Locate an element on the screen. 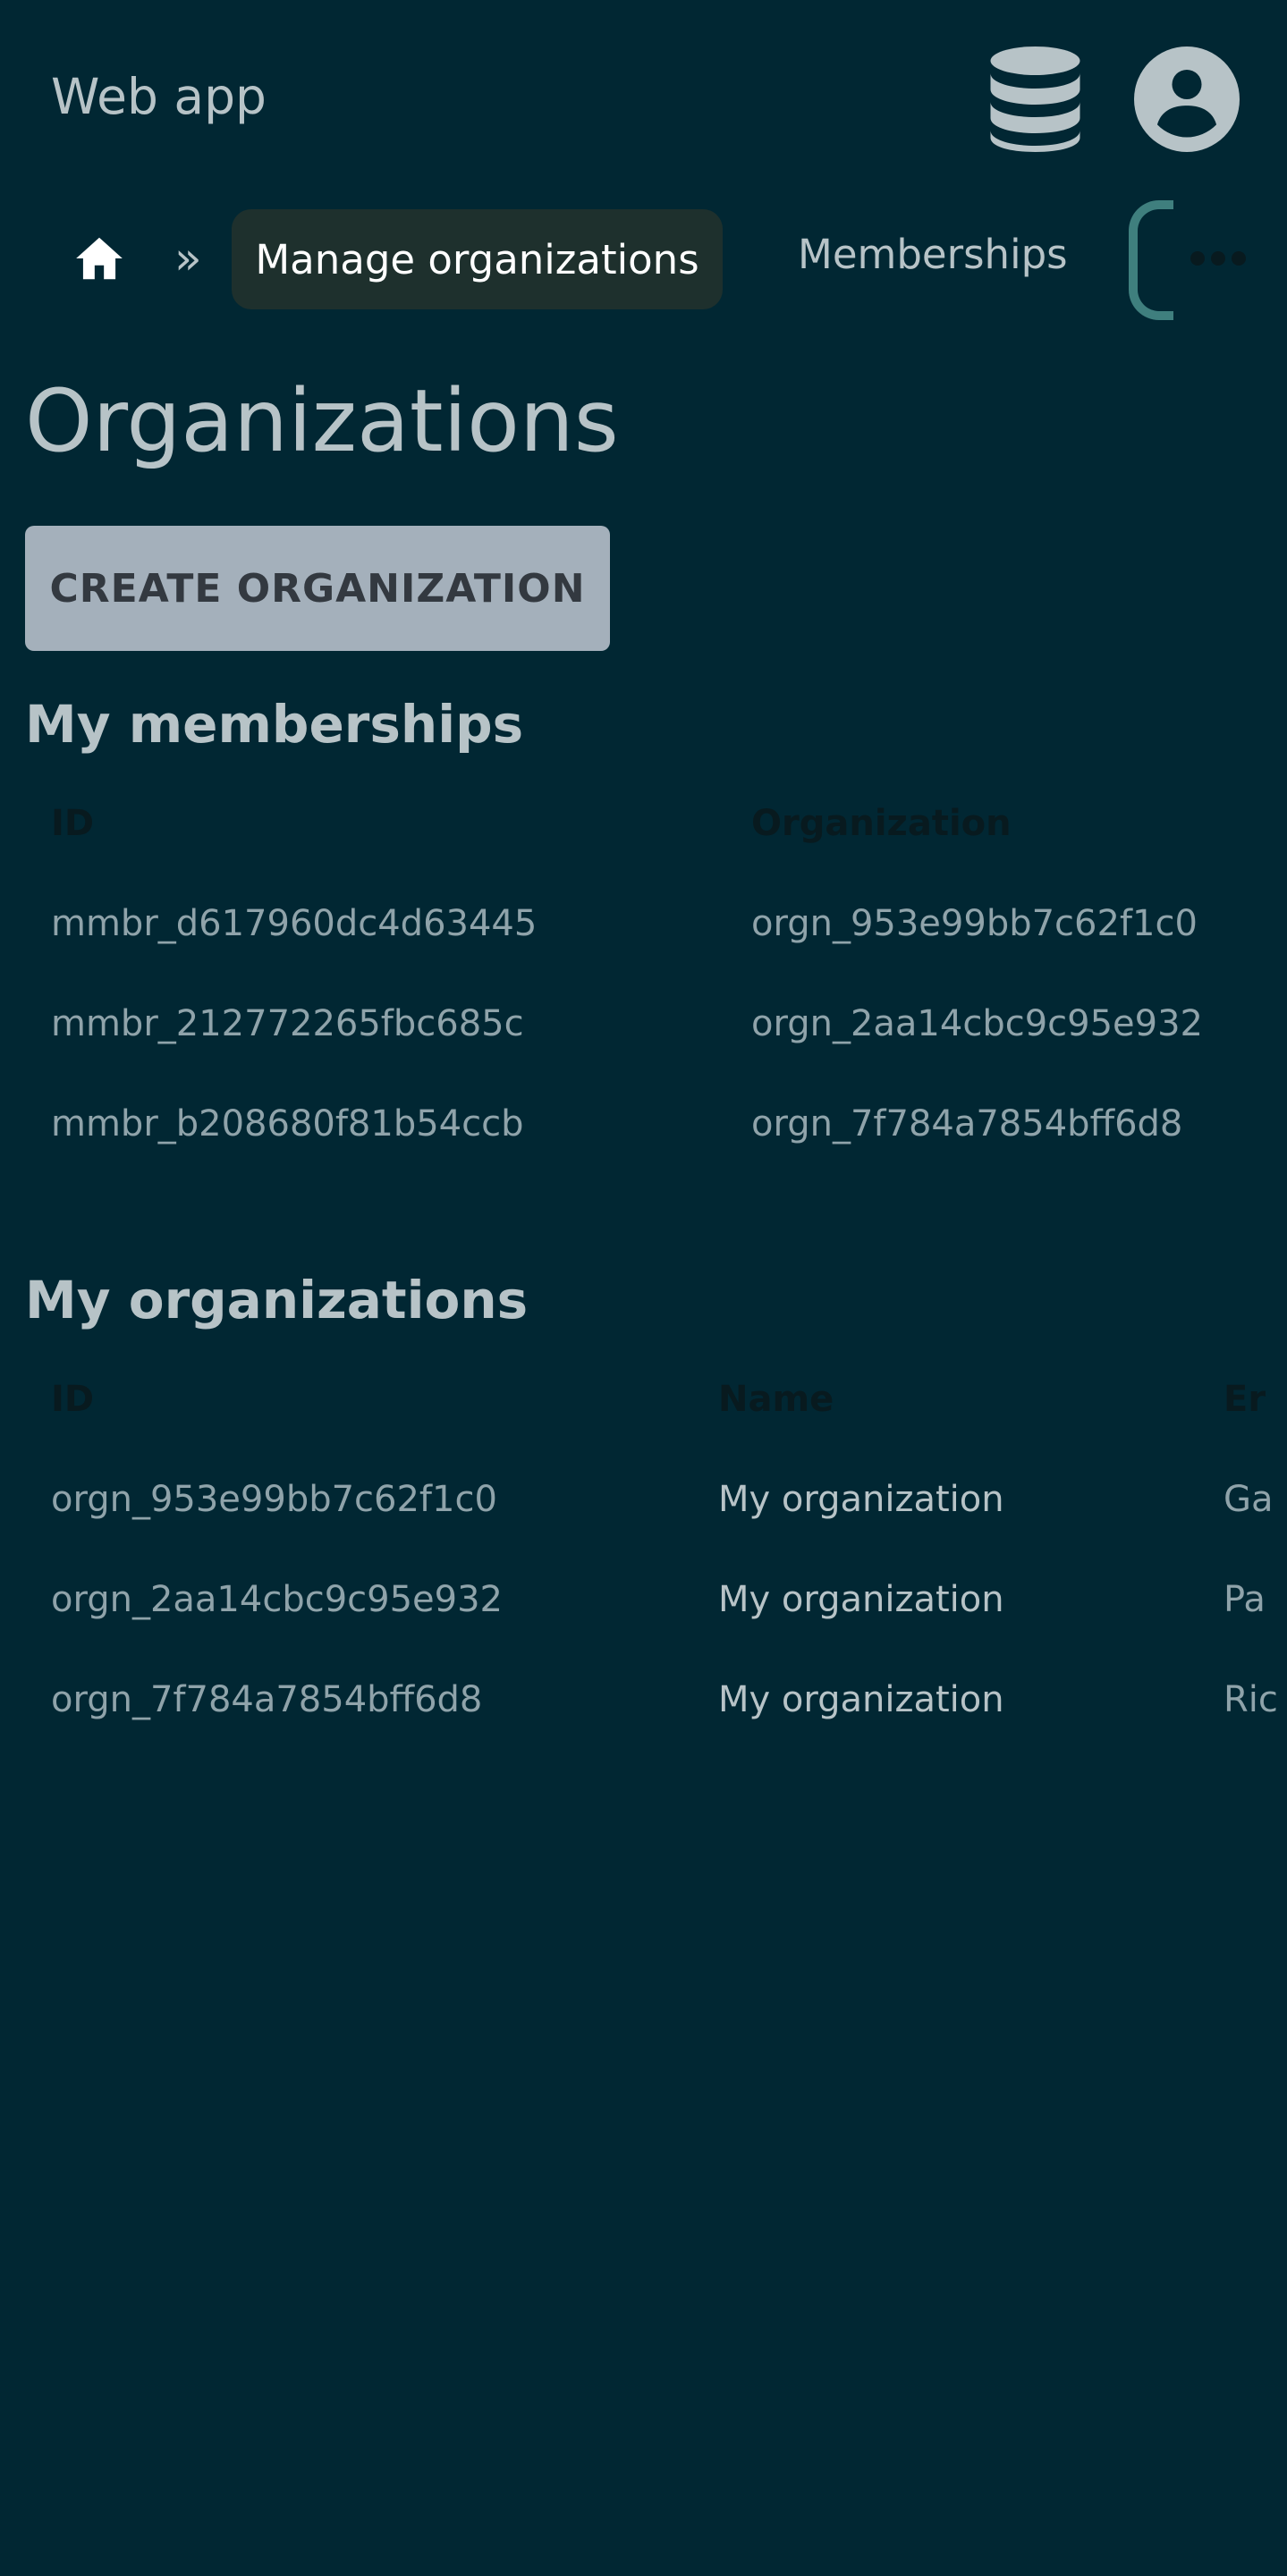  memberships-col-organization: Organization is located at coordinates (881, 823).